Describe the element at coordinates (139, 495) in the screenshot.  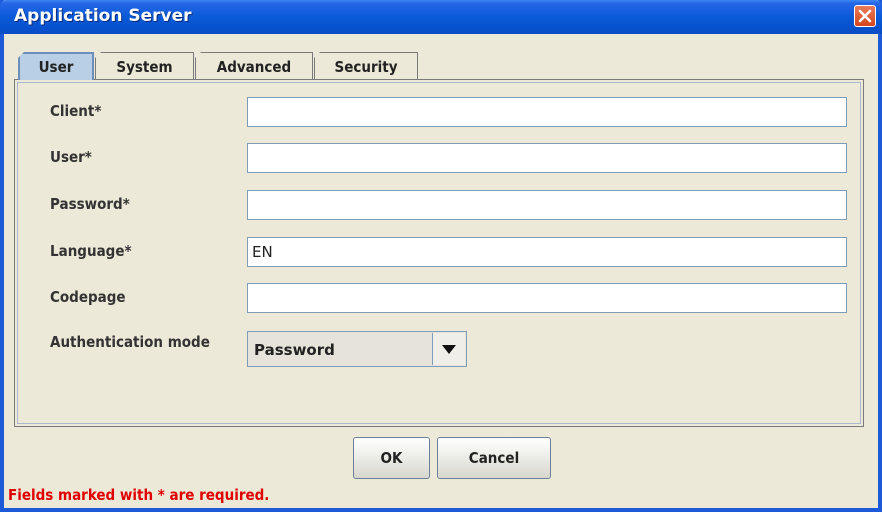
I see `required-fields-note: Fields marked with * are required.` at that location.